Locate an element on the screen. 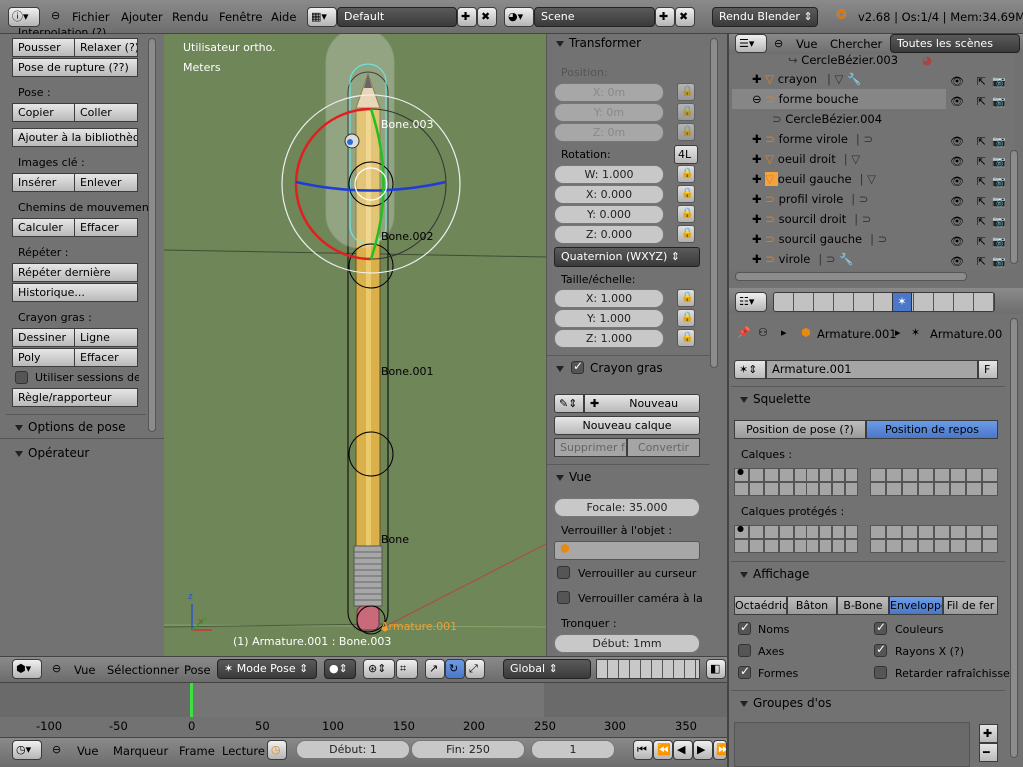  focal-length-field: Focale: 35.000 is located at coordinates (627, 507).